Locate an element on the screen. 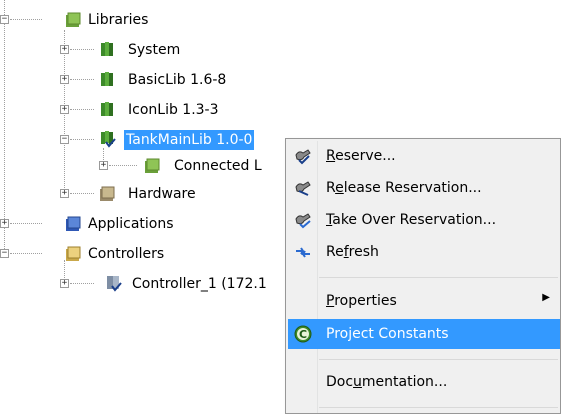  tree-item-label: Hardware is located at coordinates (162, 194).